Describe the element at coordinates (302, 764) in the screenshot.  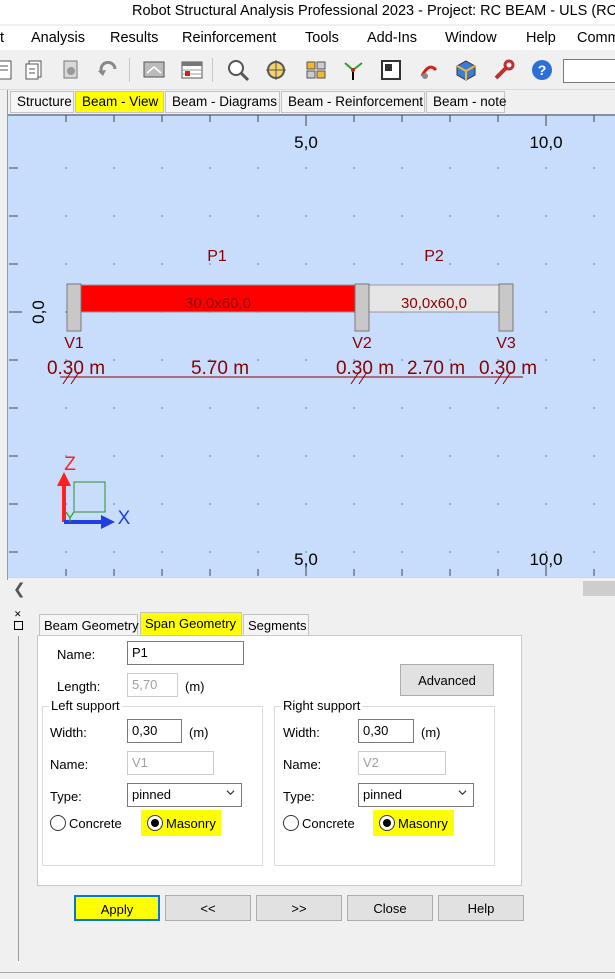
I see `right-name-label: Name:` at that location.